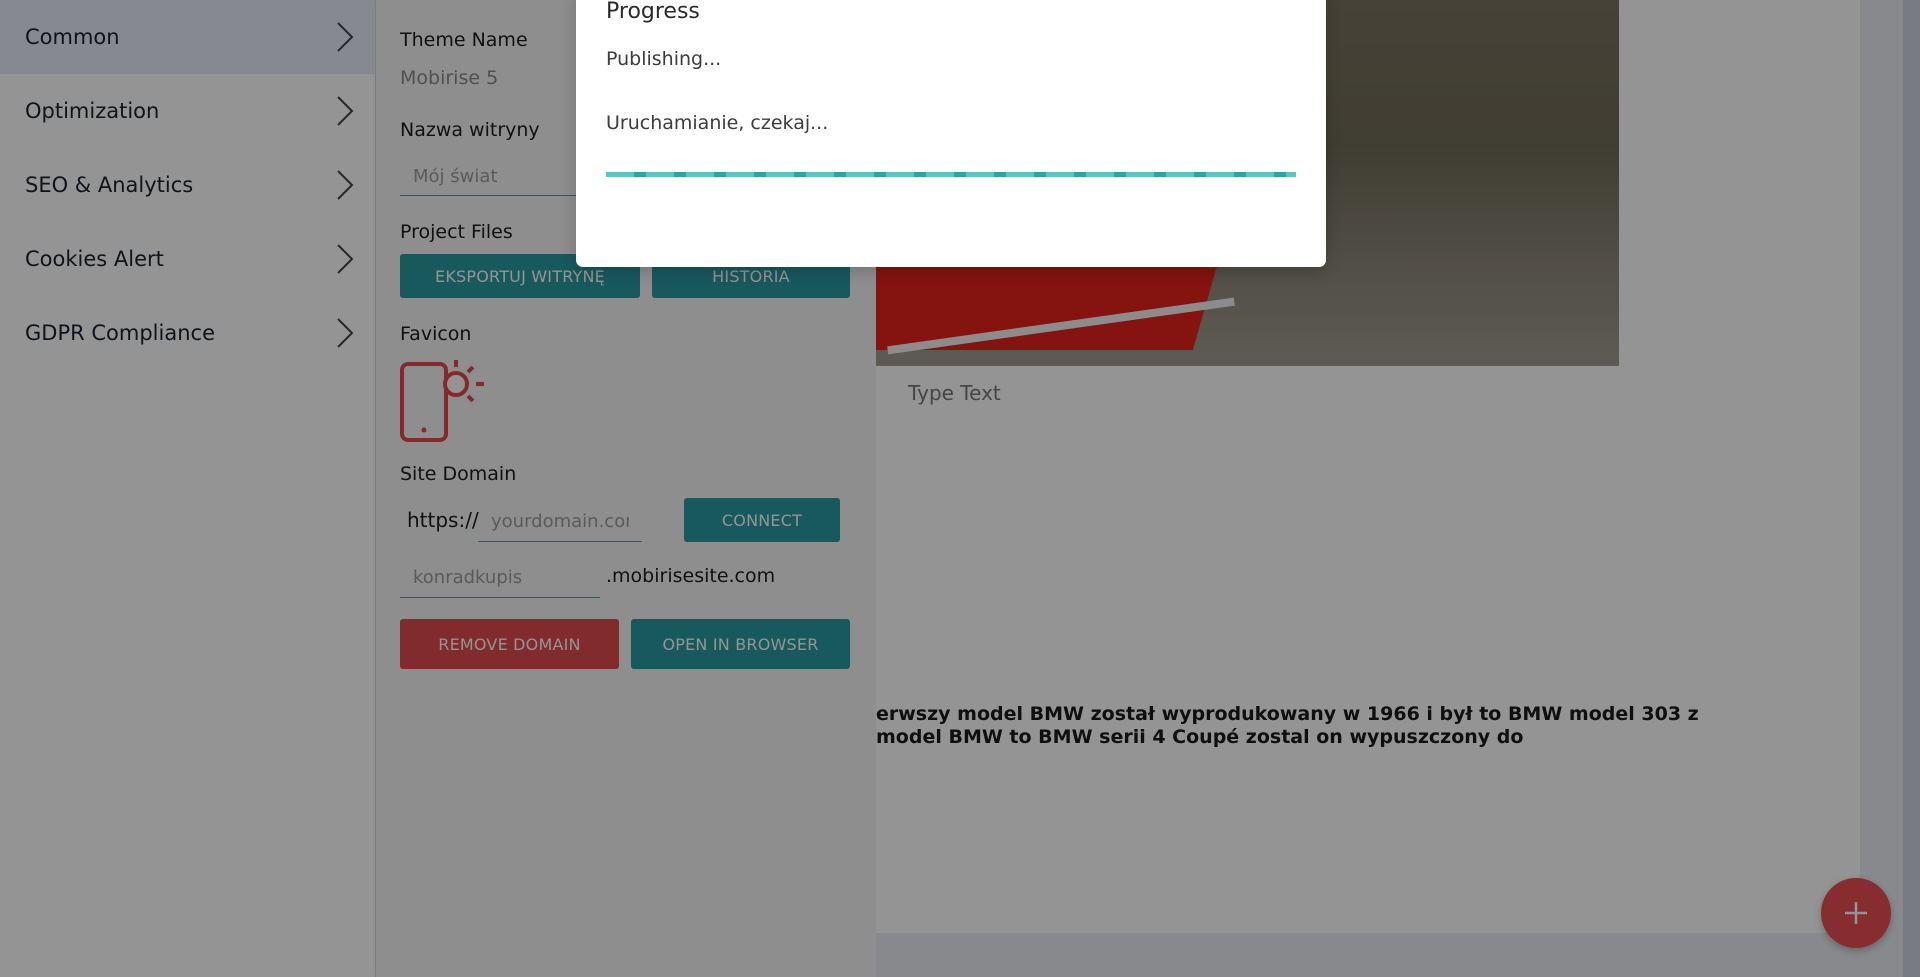 The image size is (1920, 977). I want to click on progress-bar-fill, so click(951, 174).